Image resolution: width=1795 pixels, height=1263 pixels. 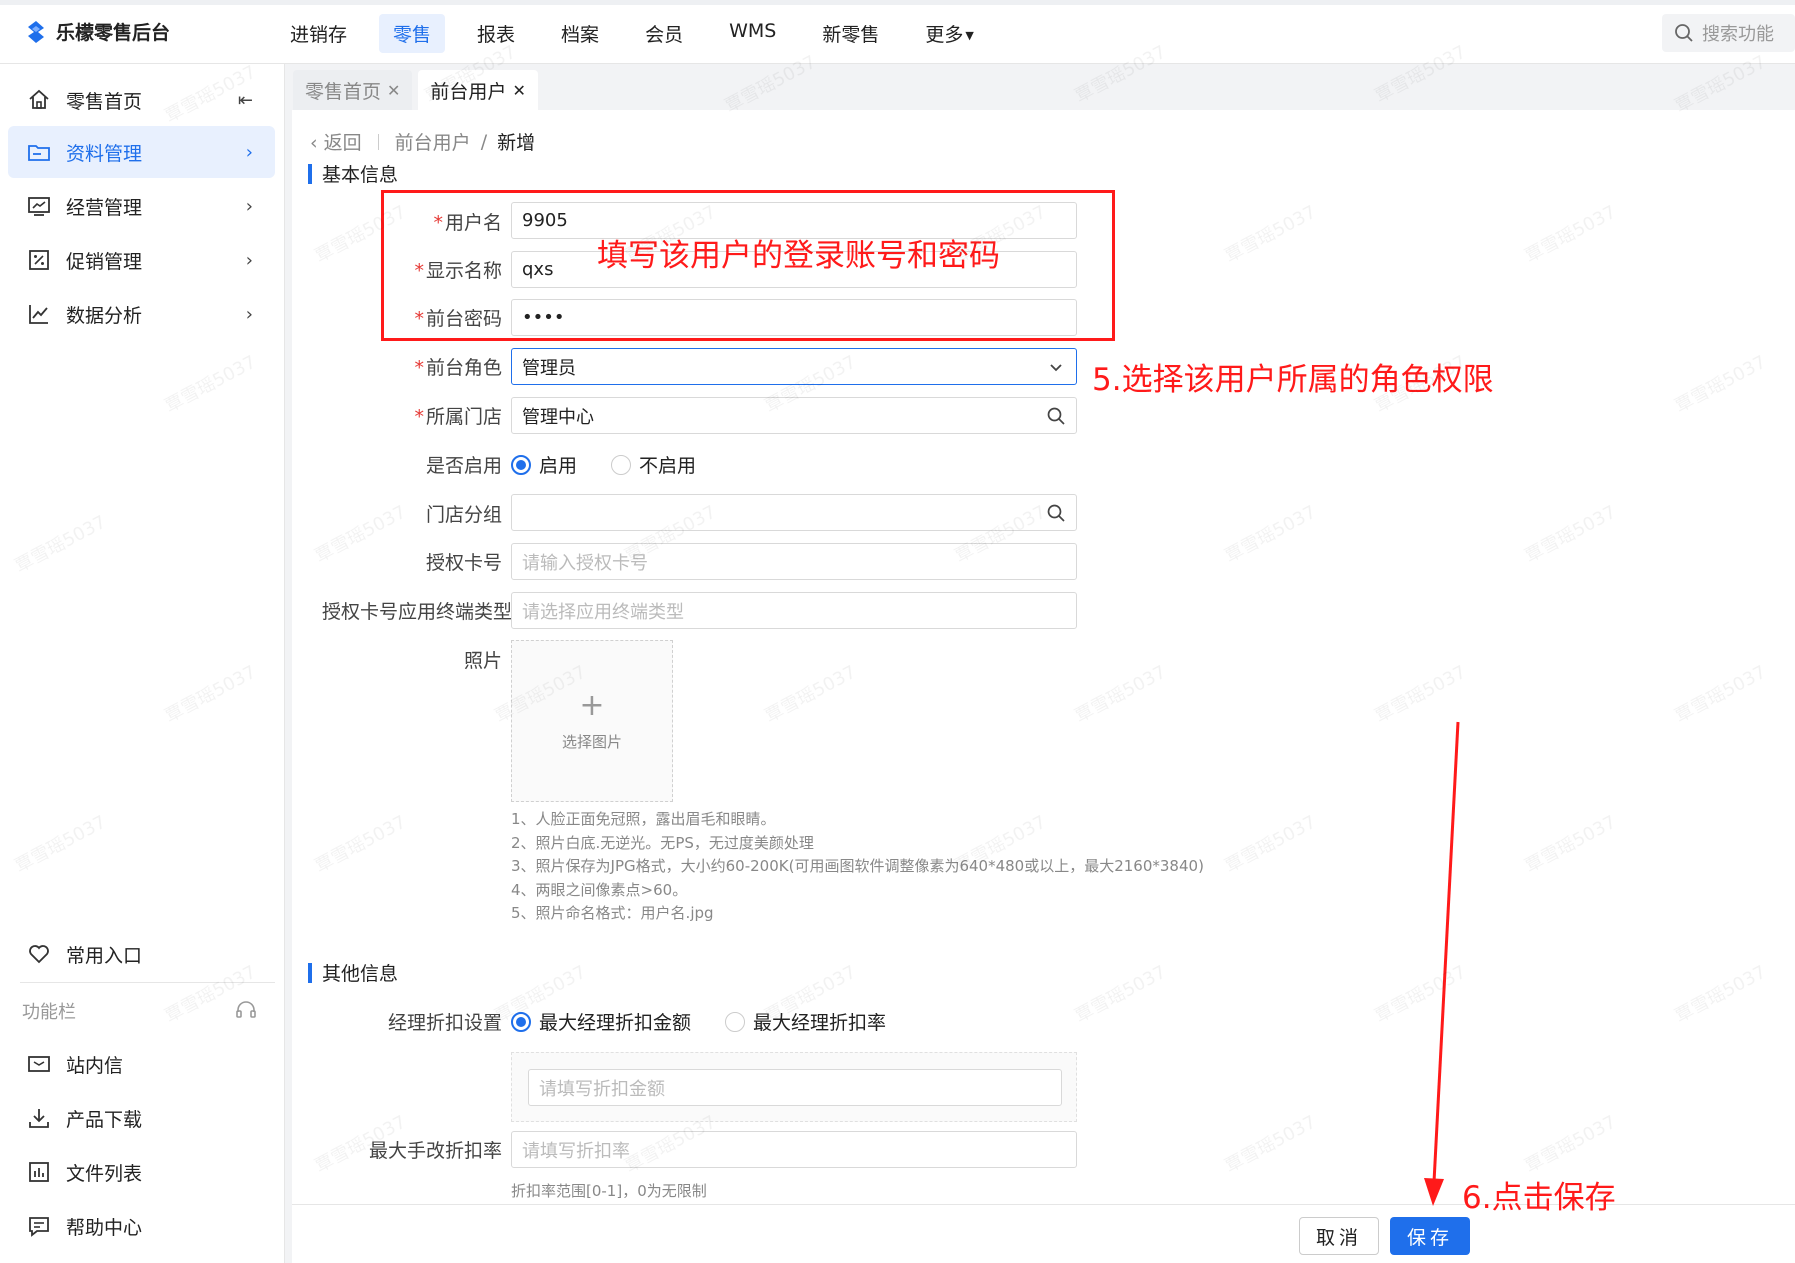 I want to click on sidebar-favorites: 常用入口, so click(x=141, y=954).